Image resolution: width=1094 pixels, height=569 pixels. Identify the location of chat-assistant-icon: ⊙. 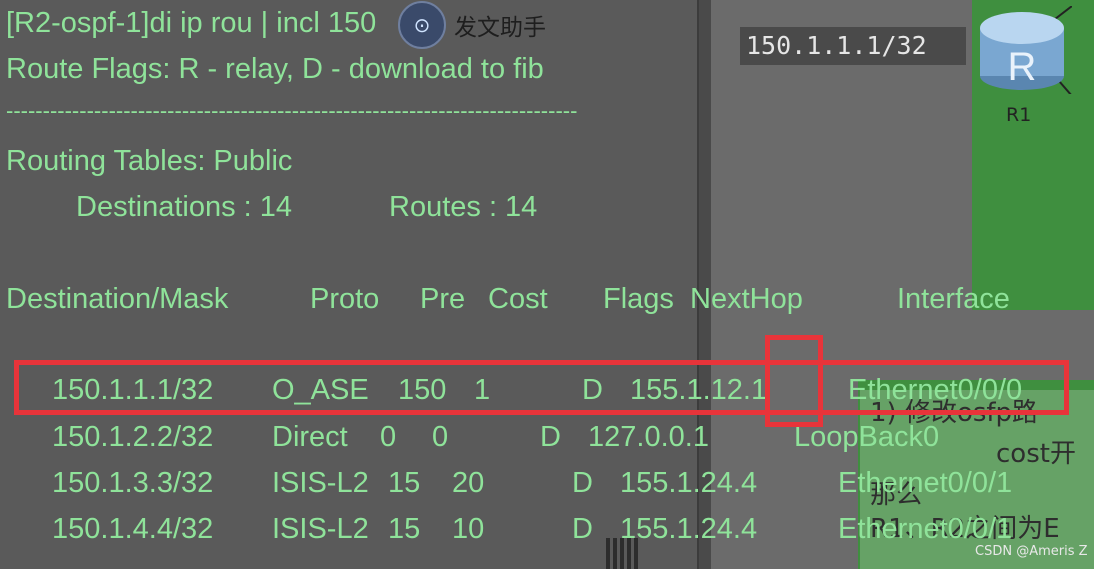
(422, 25).